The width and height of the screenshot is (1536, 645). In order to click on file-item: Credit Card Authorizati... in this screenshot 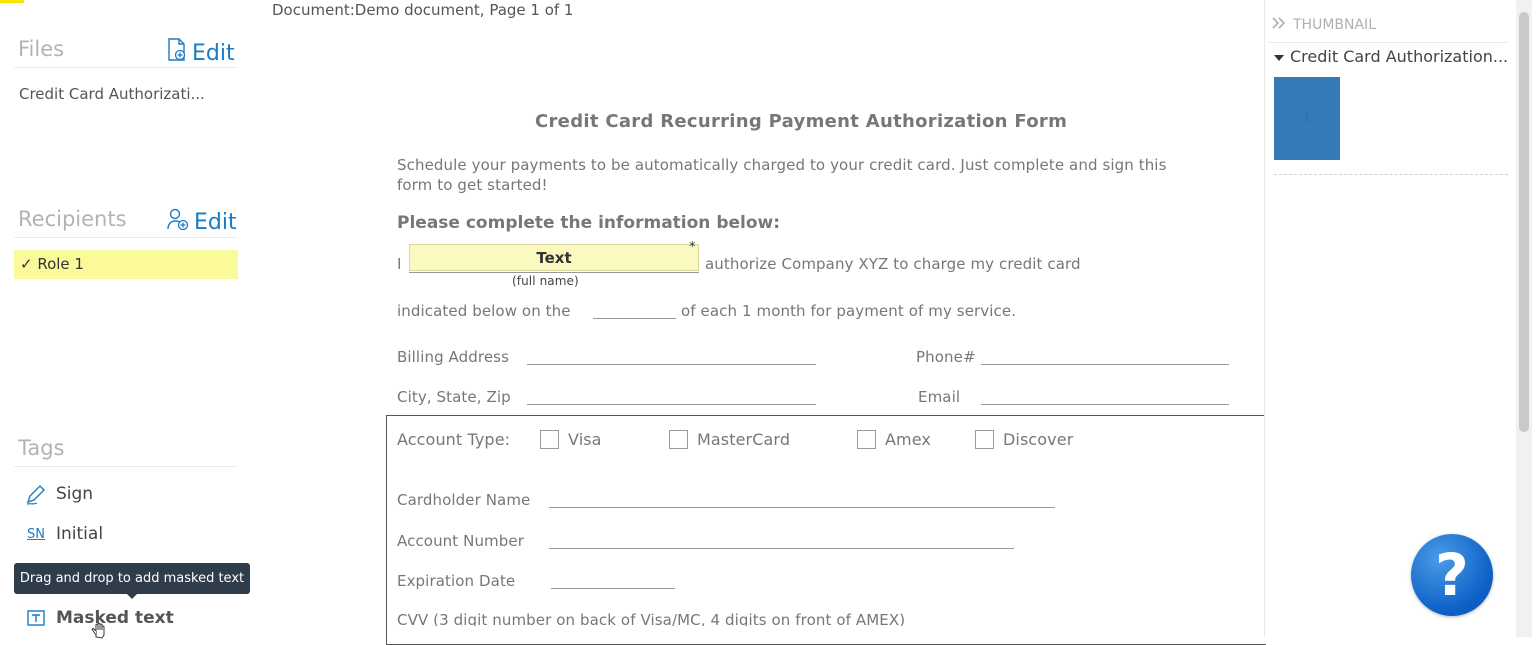, I will do `click(112, 94)`.